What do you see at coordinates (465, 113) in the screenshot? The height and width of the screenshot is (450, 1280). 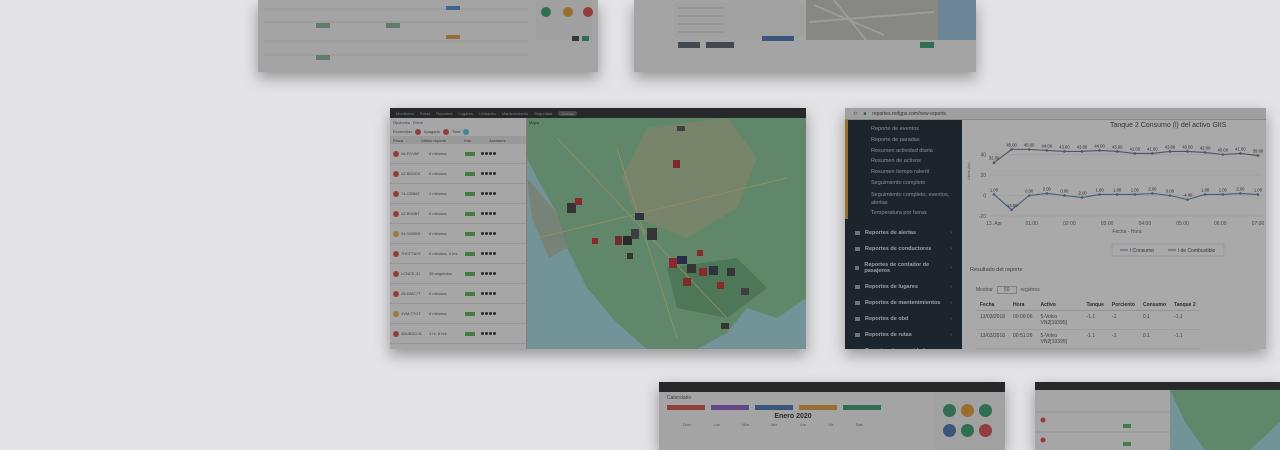 I see `nav-item: Lugares` at bounding box center [465, 113].